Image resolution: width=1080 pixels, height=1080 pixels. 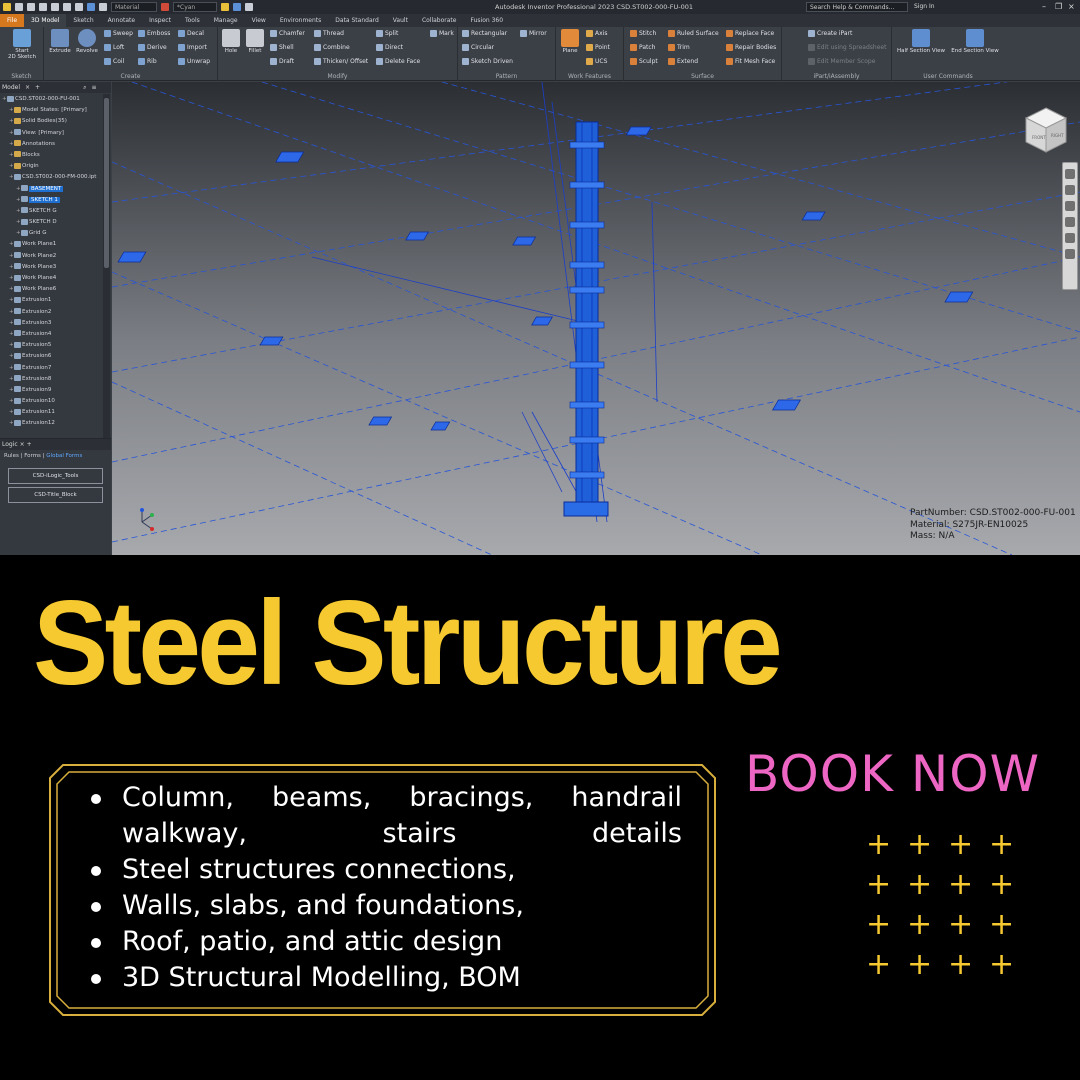 What do you see at coordinates (43, 7) in the screenshot?
I see `save-icon` at bounding box center [43, 7].